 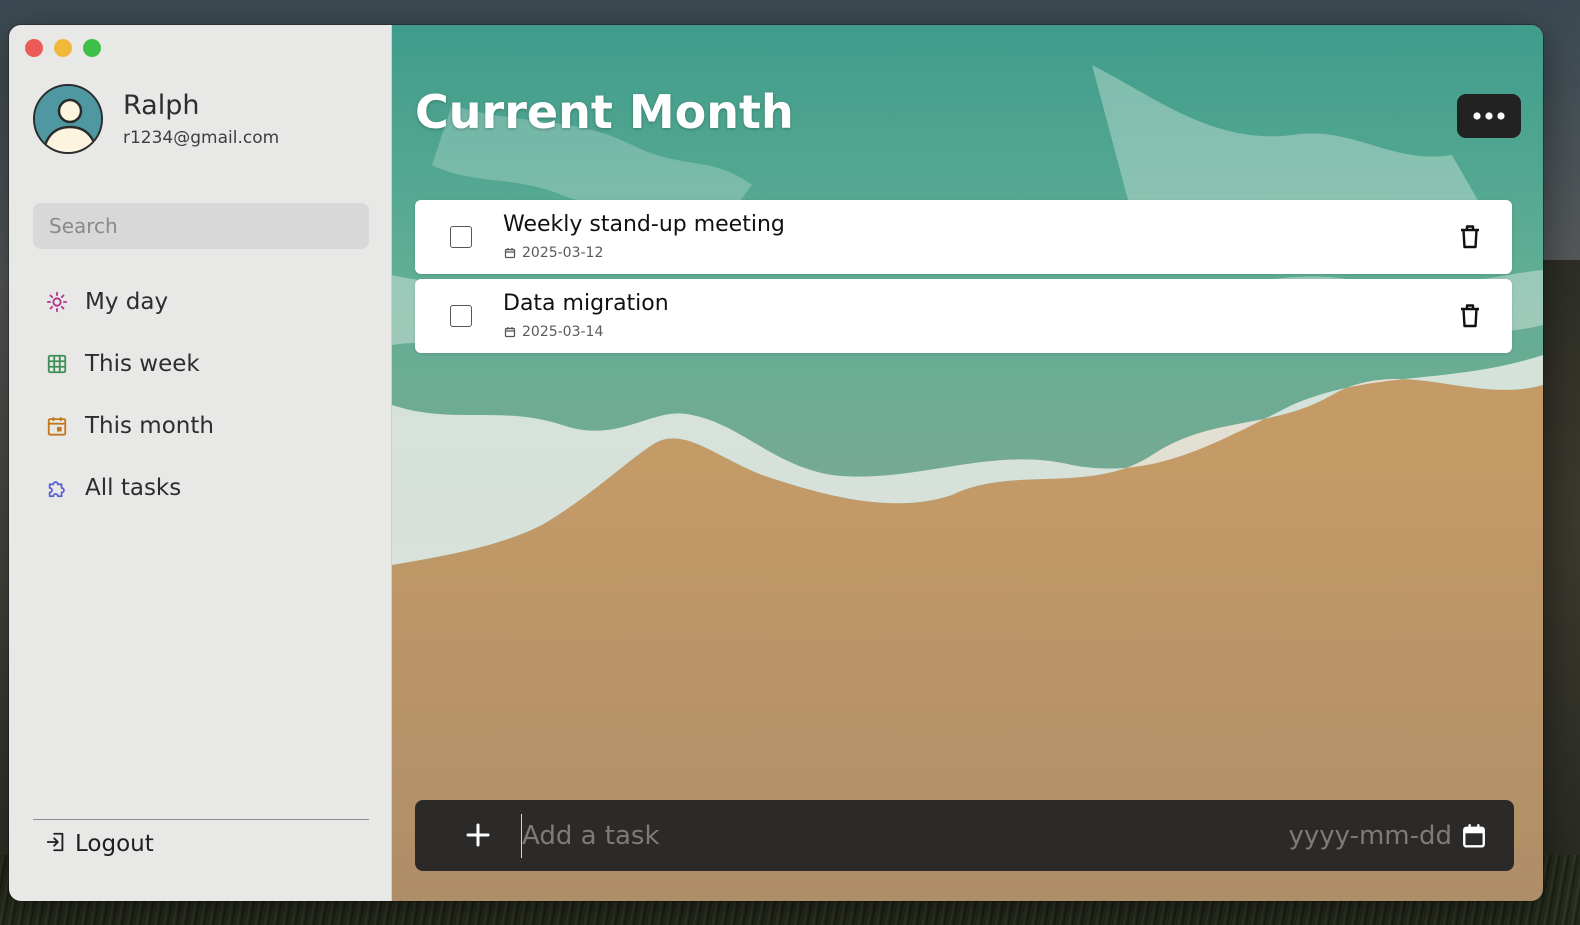 What do you see at coordinates (127, 302) in the screenshot?
I see `sidebar-item-label: My day` at bounding box center [127, 302].